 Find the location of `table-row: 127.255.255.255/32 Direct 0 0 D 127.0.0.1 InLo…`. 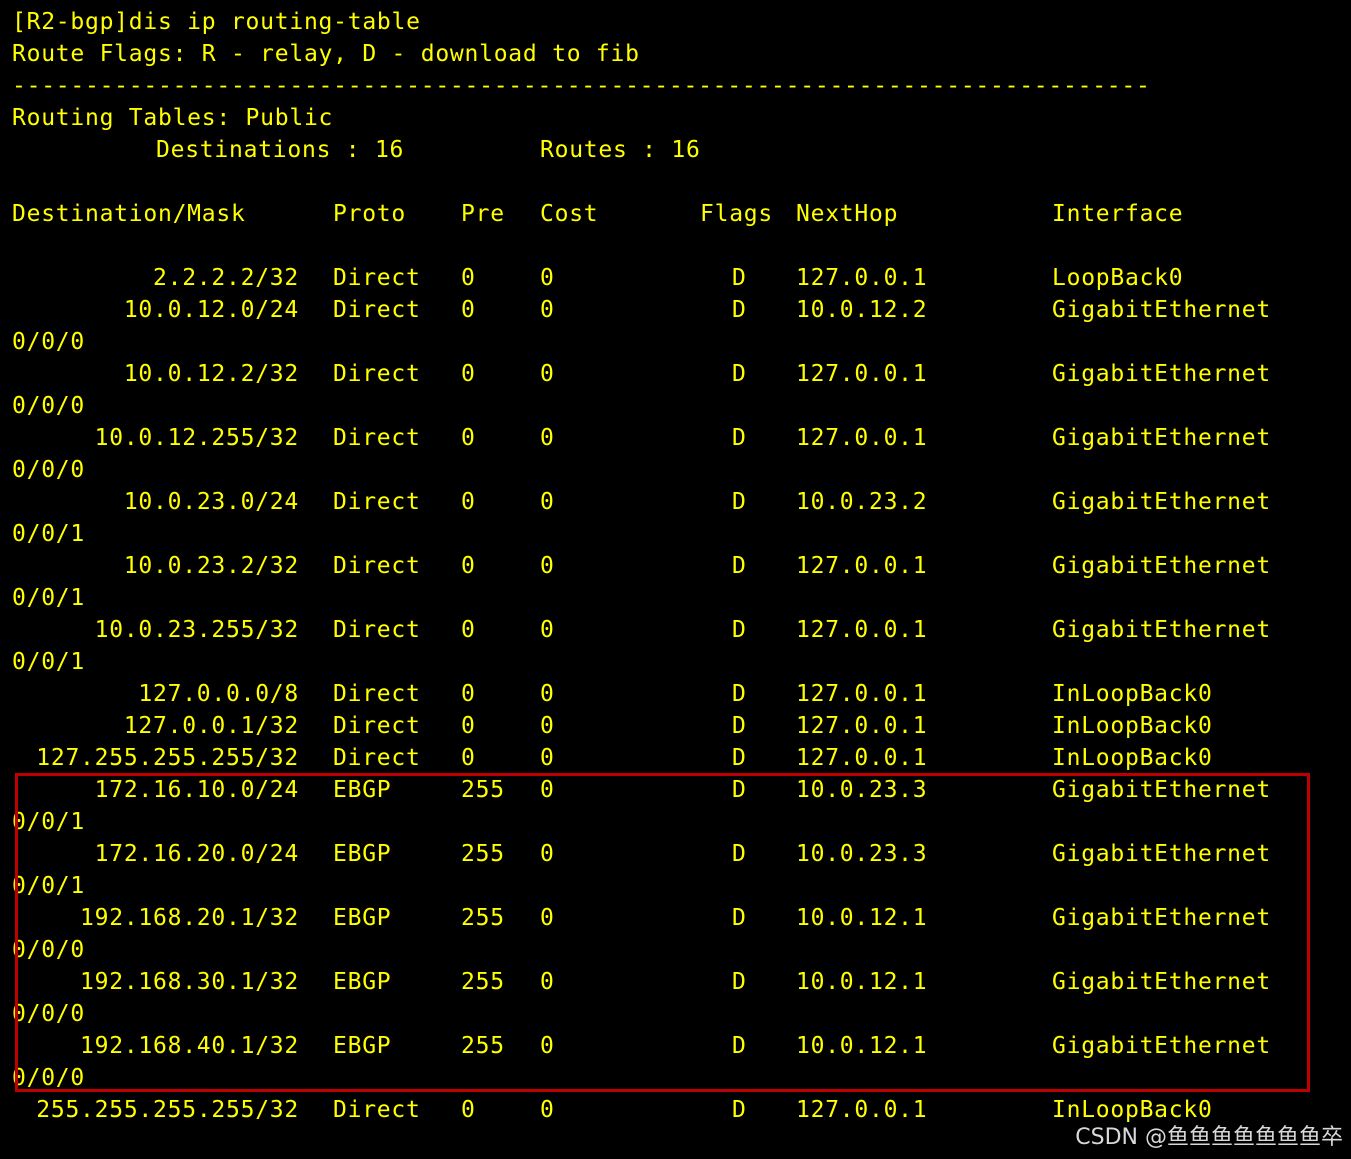

table-row: 127.255.255.255/32 Direct 0 0 D 127.0.0.1 InLo… is located at coordinates (675, 758).